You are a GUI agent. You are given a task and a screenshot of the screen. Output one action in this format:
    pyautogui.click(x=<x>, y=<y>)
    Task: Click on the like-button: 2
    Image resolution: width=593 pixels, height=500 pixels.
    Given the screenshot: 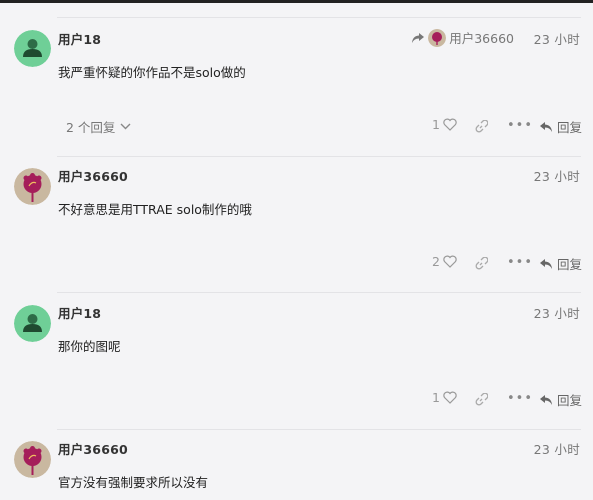 What is the action you would take?
    pyautogui.click(x=444, y=261)
    